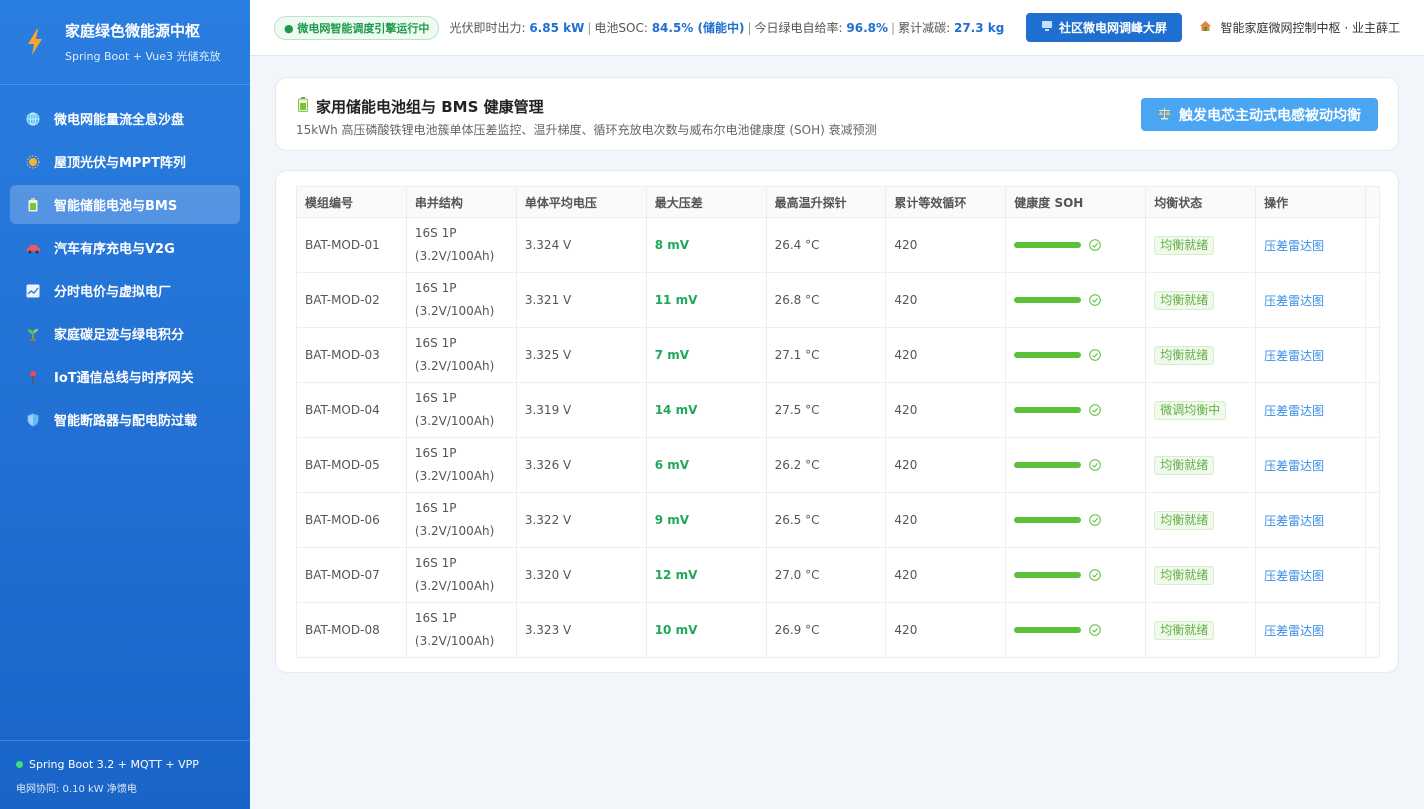 Image resolution: width=1424 pixels, height=809 pixels. What do you see at coordinates (1201, 245) in the screenshot?
I see `balance-status-cell: 均衡就绪` at bounding box center [1201, 245].